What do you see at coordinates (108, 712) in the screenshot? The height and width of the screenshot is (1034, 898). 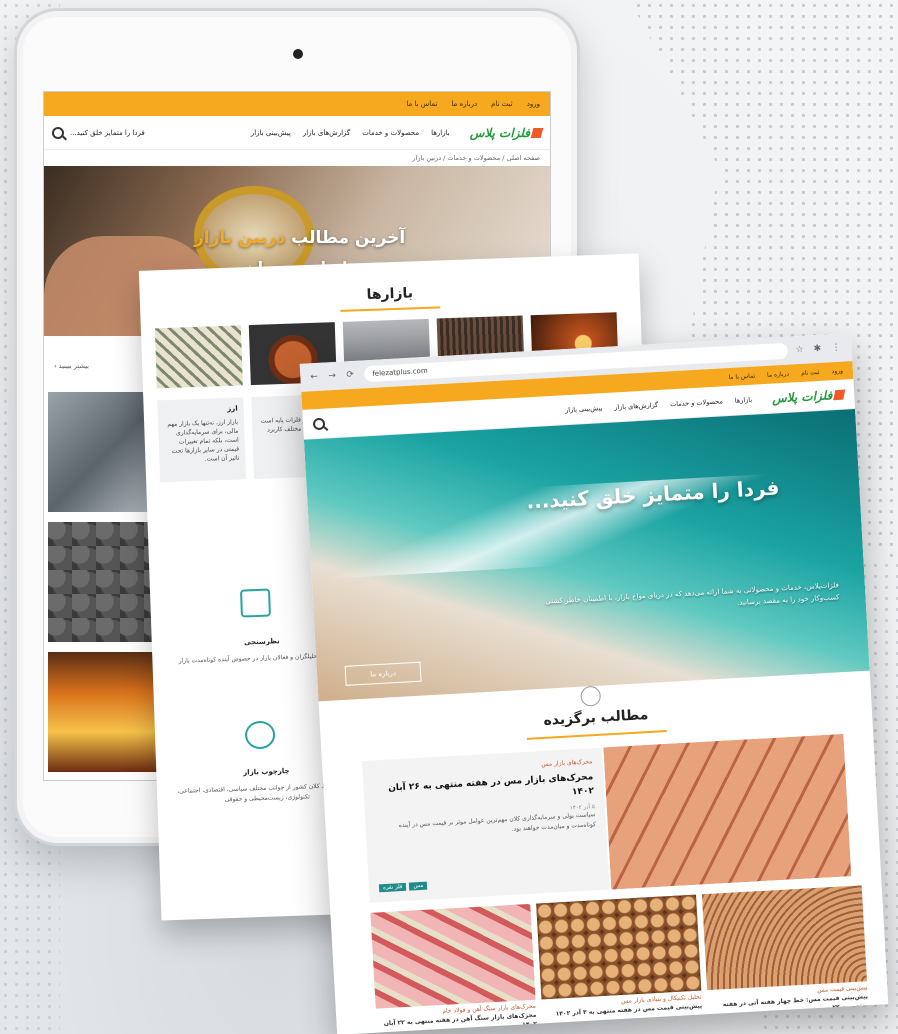 I see `furnace-image` at bounding box center [108, 712].